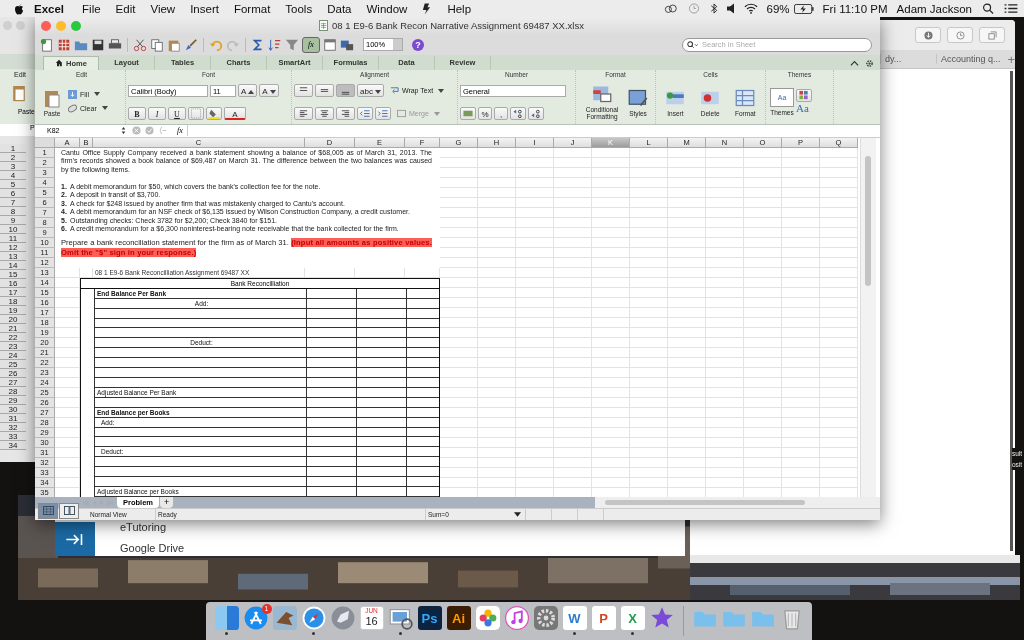 The image size is (1024, 640). What do you see at coordinates (137, 114) in the screenshot?
I see `bold-button: B` at bounding box center [137, 114].